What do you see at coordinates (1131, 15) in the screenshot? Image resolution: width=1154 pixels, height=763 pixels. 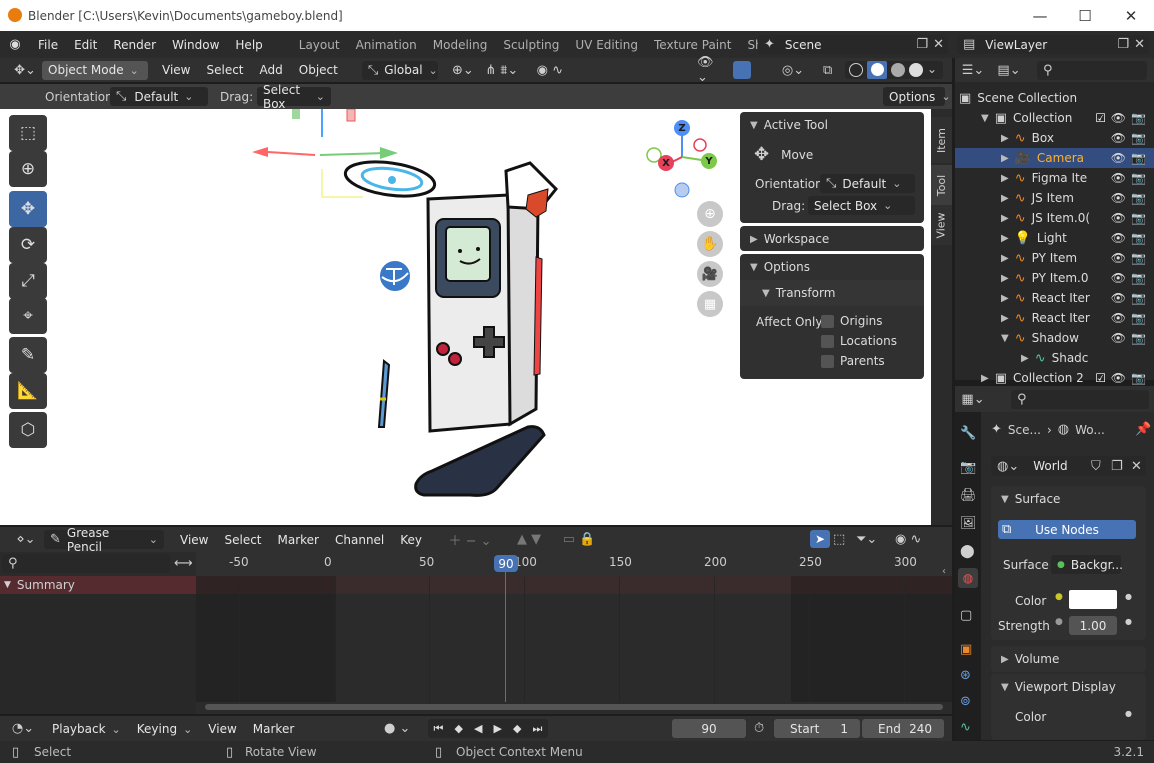 I see `close-window-button: ✕` at bounding box center [1131, 15].